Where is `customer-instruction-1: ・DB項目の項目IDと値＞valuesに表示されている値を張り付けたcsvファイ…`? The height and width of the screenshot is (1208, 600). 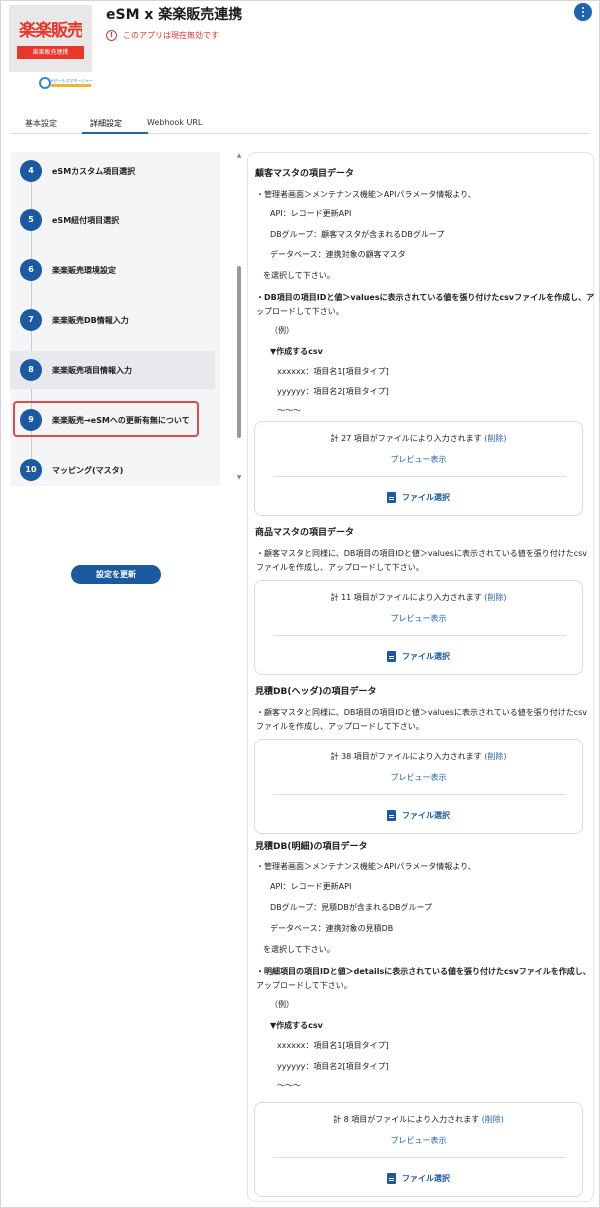 customer-instruction-1: ・DB項目の項目IDと値＞valuesに表示されている値を張り付けたcsvファイ… is located at coordinates (425, 297).